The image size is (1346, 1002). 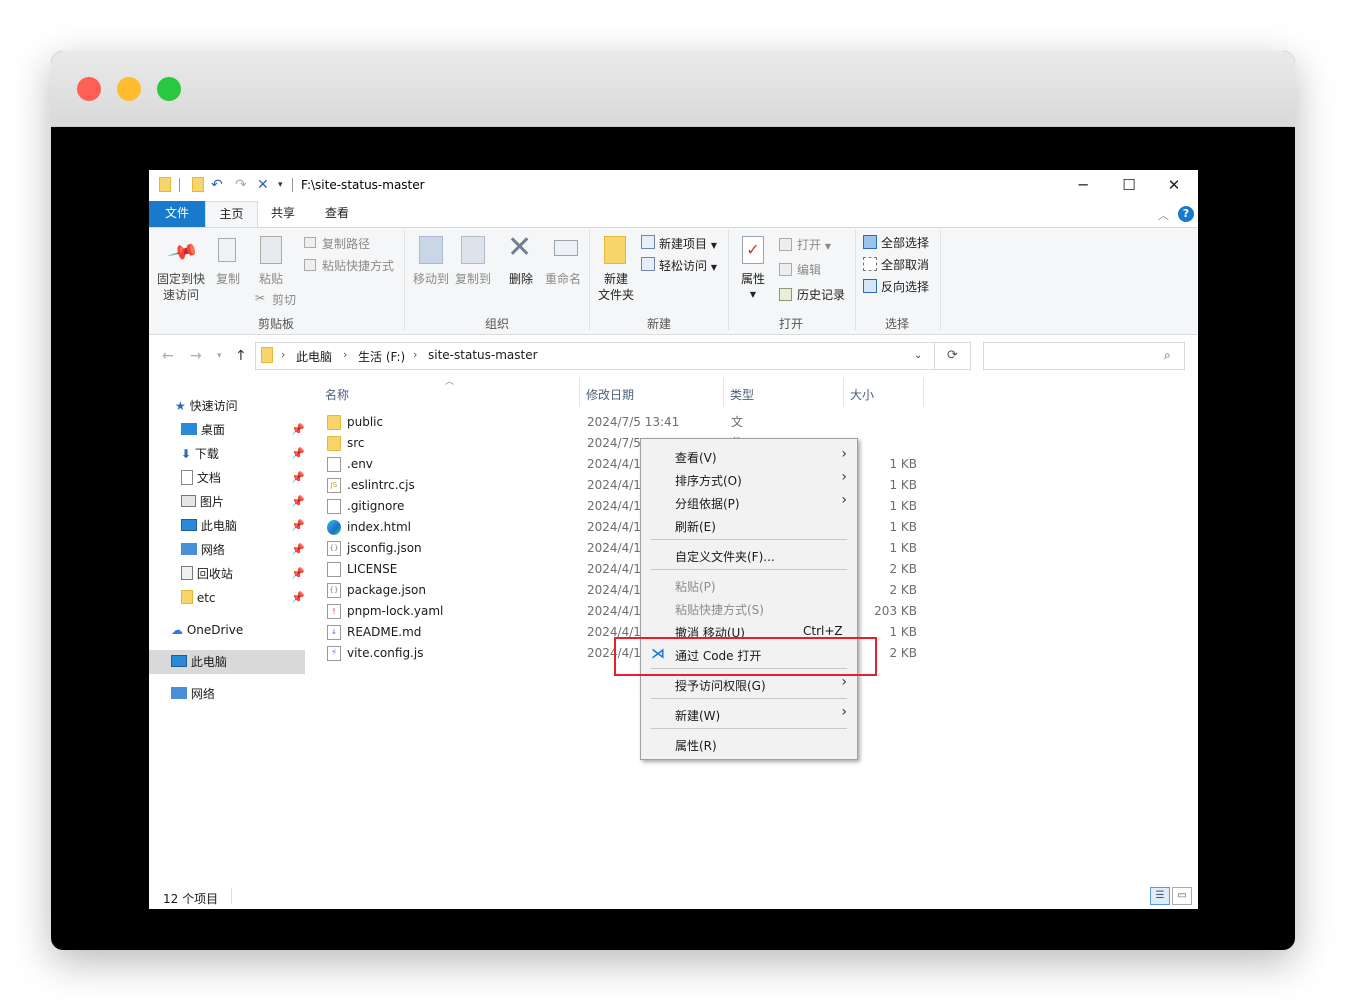 I want to click on file-date: 2024/7/5, so click(x=614, y=443).